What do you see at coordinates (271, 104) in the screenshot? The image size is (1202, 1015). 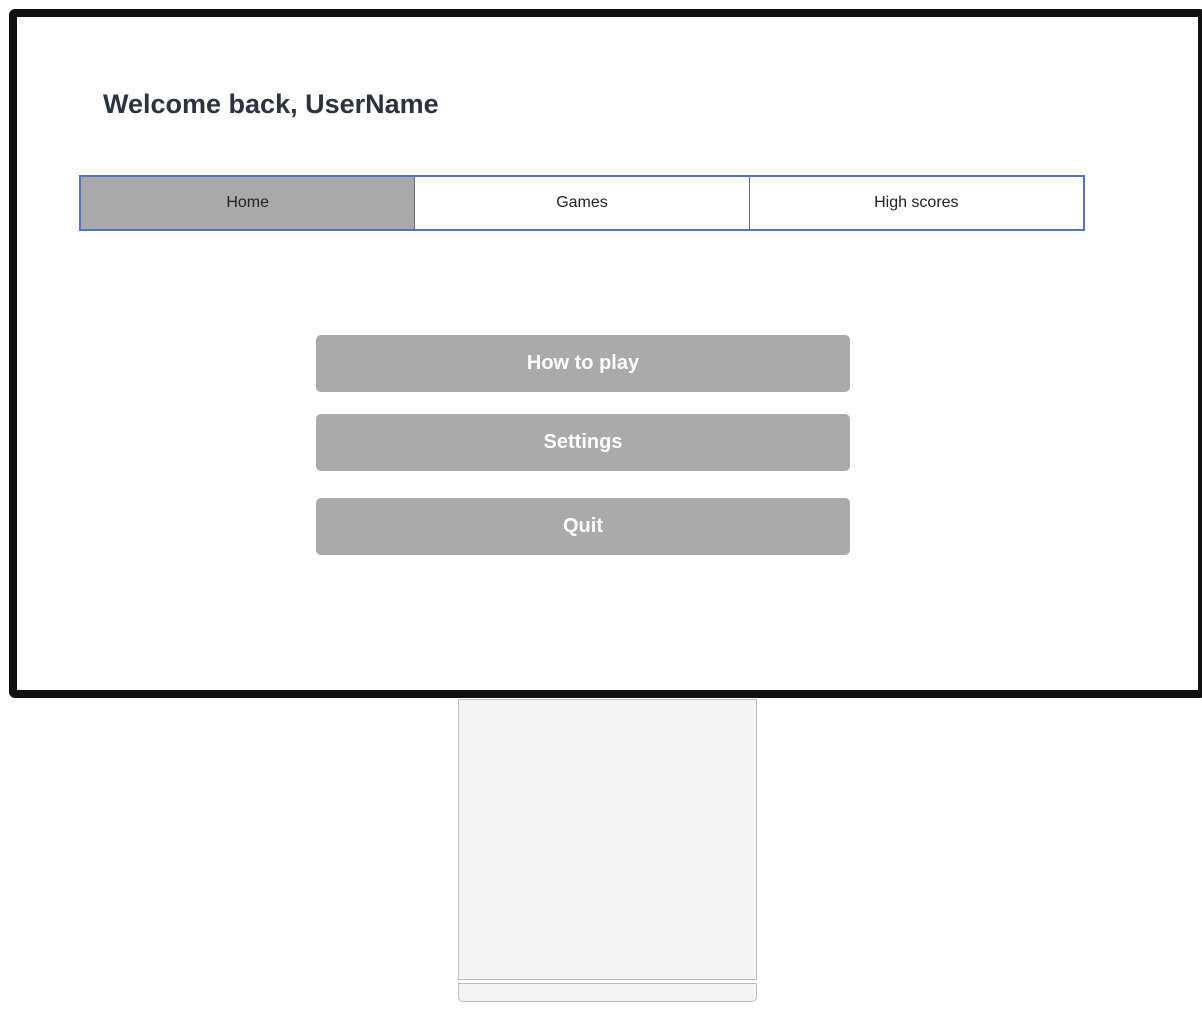 I see `welcome-heading: Welcome back, UserName` at bounding box center [271, 104].